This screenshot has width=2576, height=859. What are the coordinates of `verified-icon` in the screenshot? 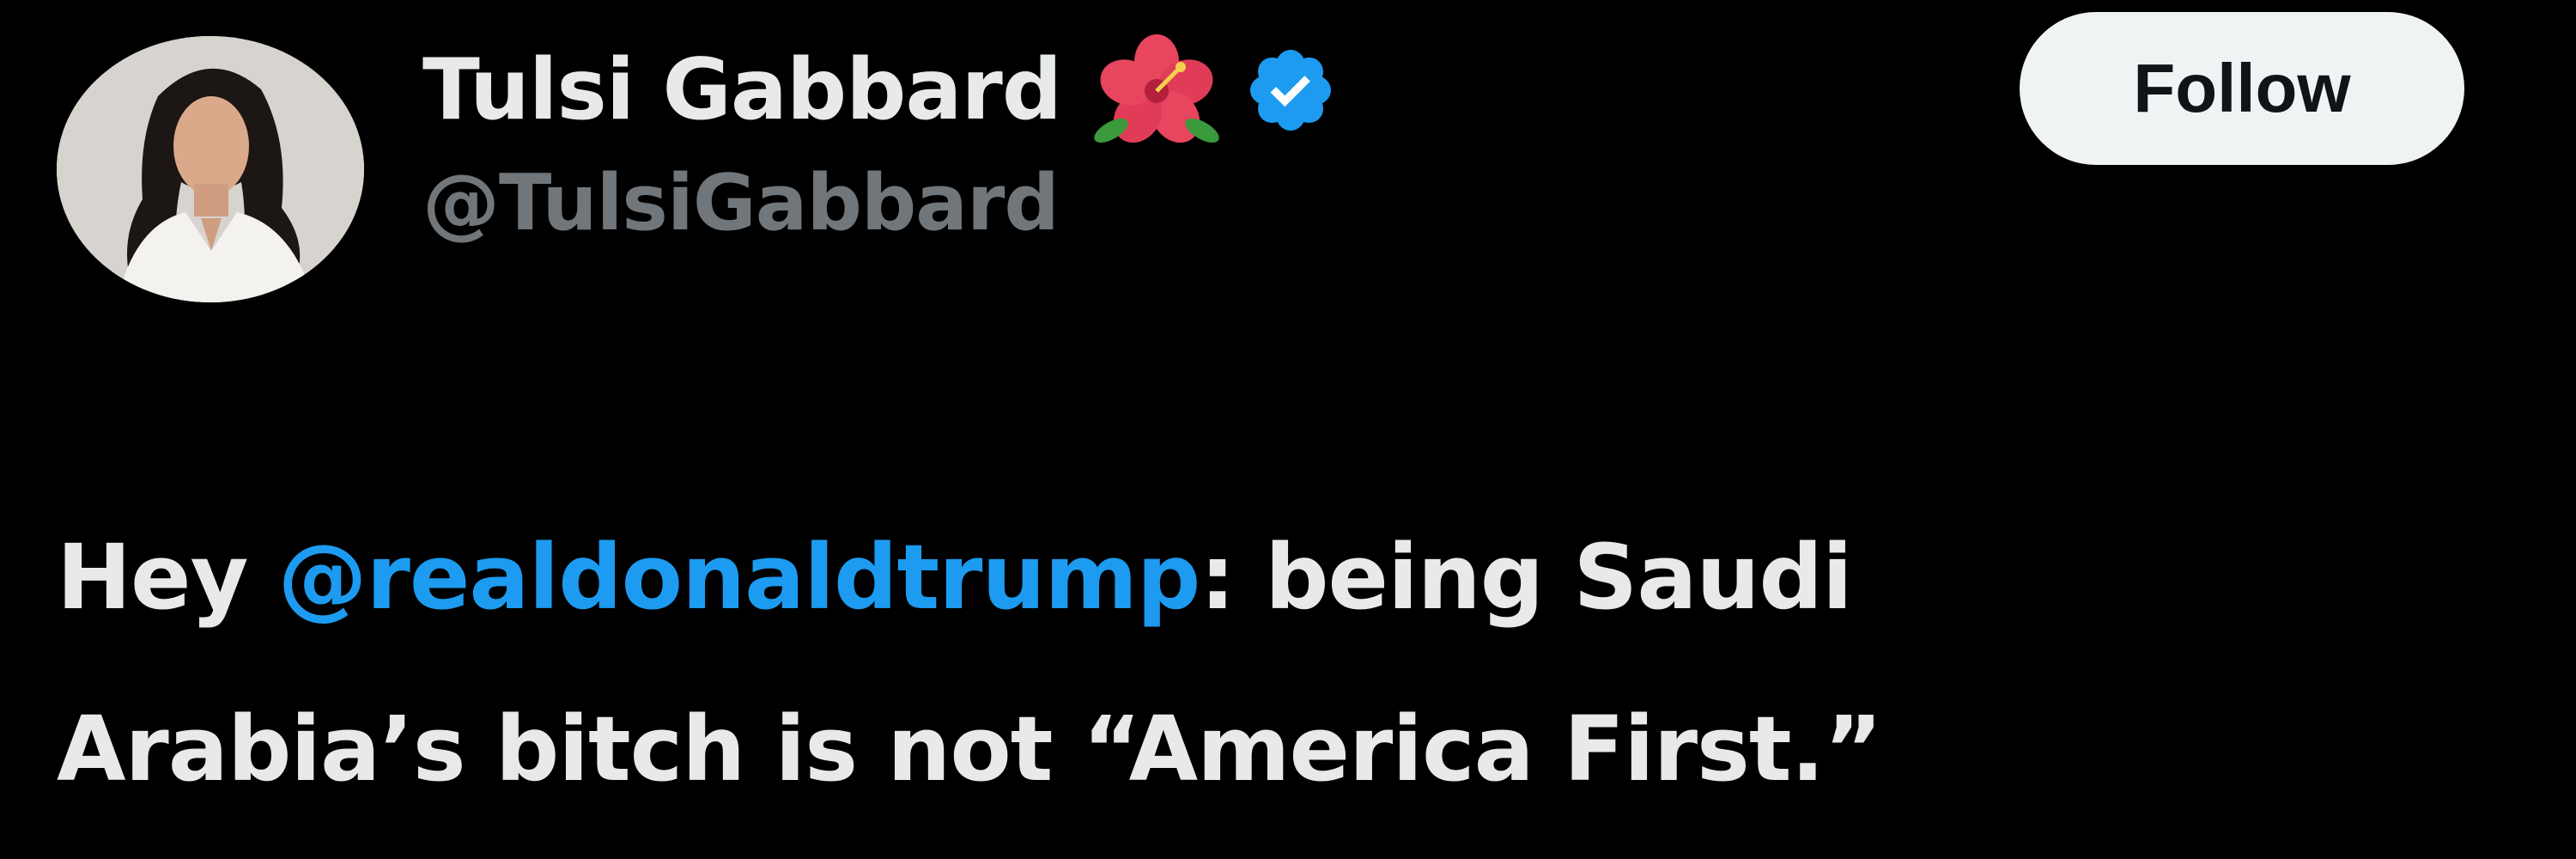 It's located at (1290, 90).